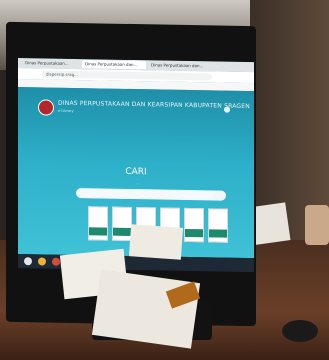 The height and width of the screenshot is (360, 329). What do you see at coordinates (156, 242) in the screenshot?
I see `sticky-note` at bounding box center [156, 242].